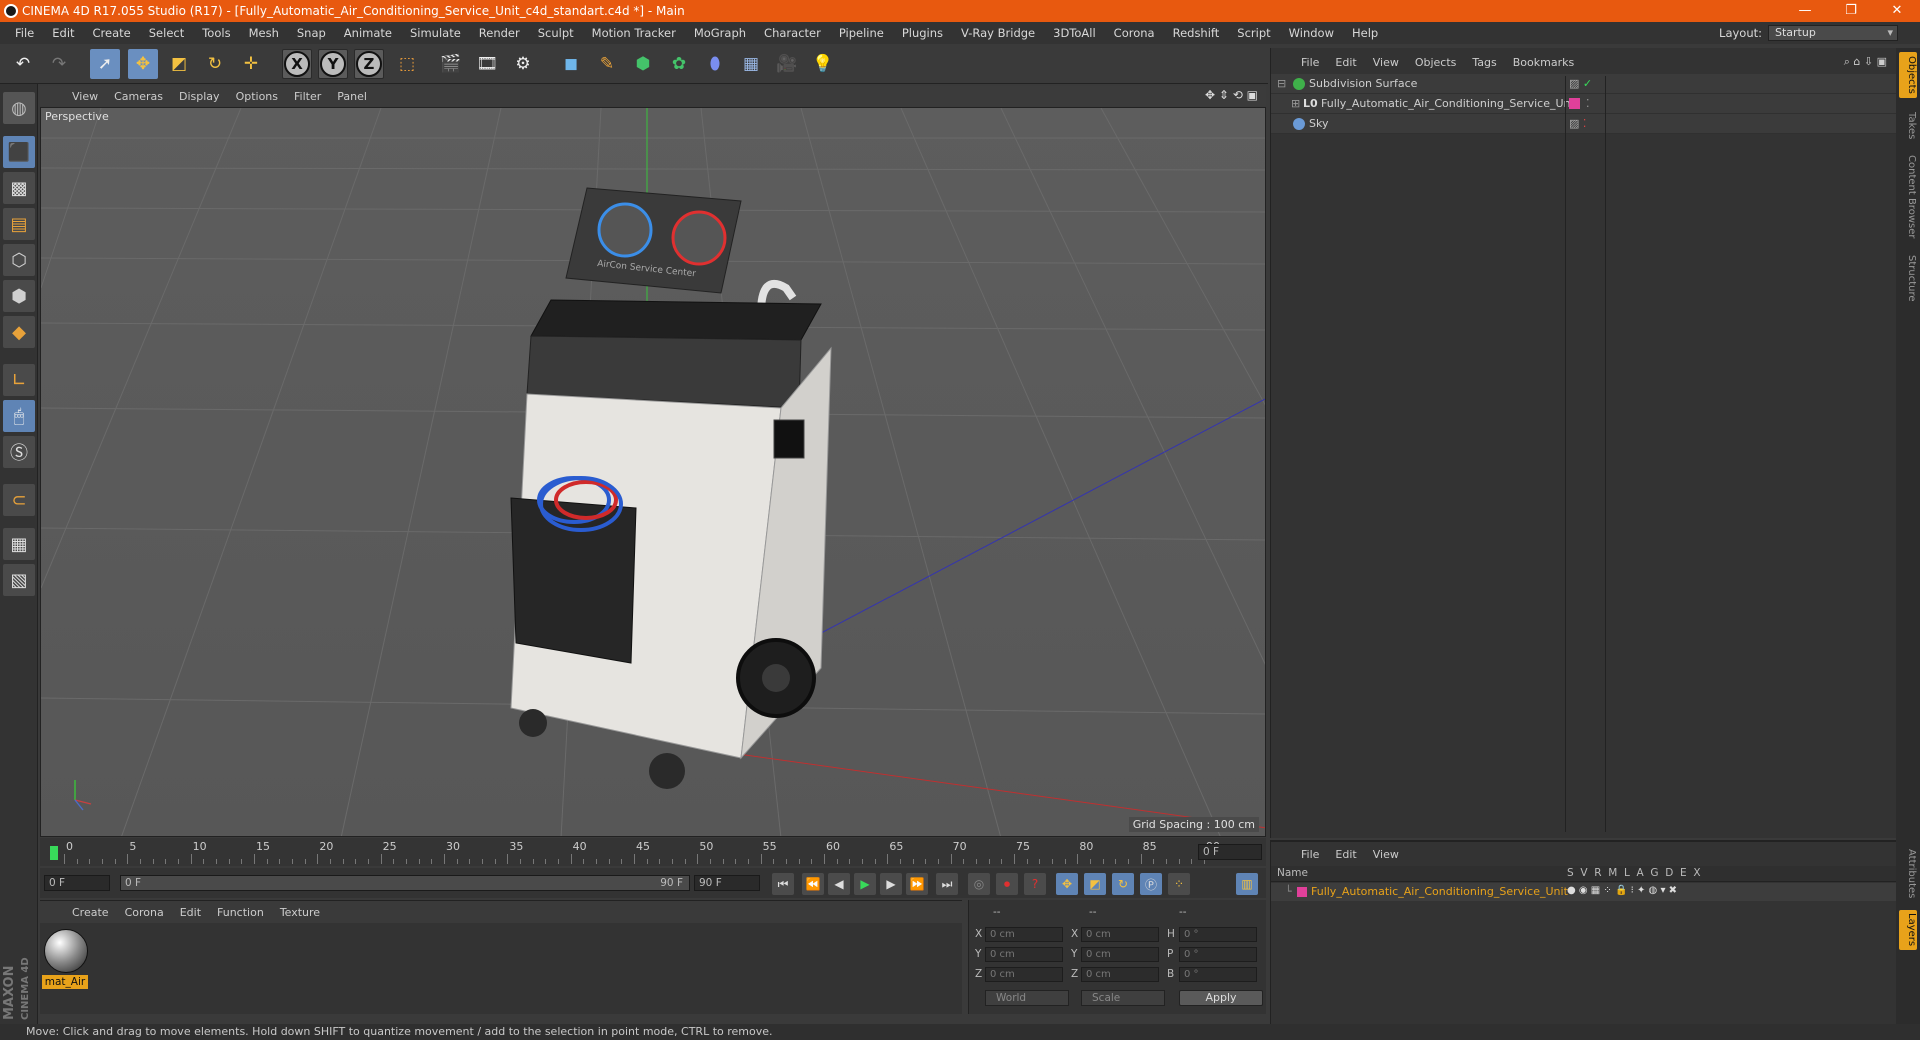 The height and width of the screenshot is (1040, 1920). Describe the element at coordinates (19, 544) in the screenshot. I see `workplane-lock-icon: ▦` at that location.